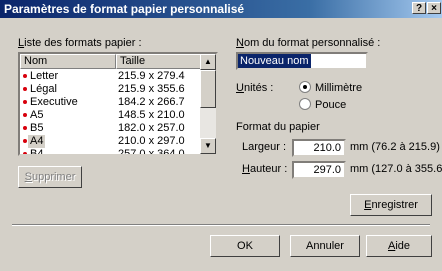 The height and width of the screenshot is (271, 442). Describe the element at coordinates (110, 102) in the screenshot. I see `list-item: Executive 184.2 x 266.7` at that location.